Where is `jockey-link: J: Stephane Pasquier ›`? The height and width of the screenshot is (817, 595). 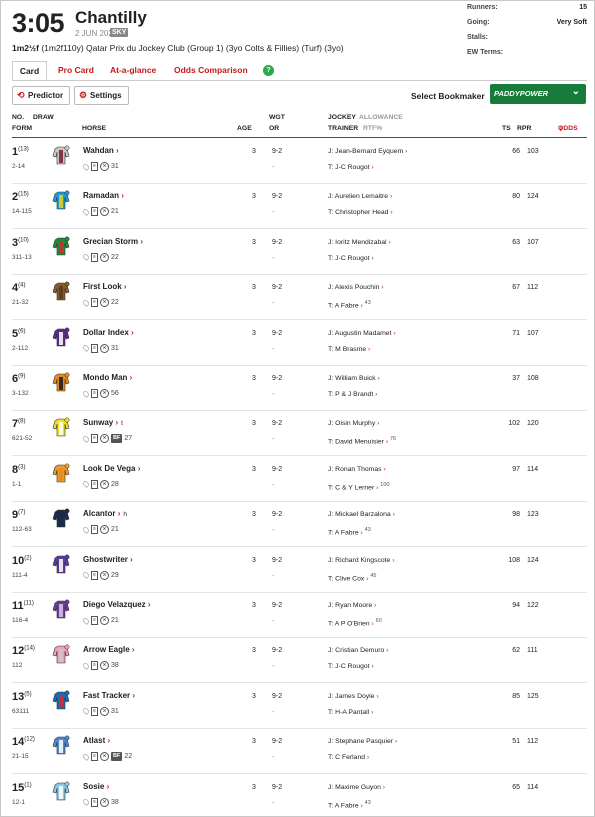
jockey-link: J: Stephane Pasquier › is located at coordinates (362, 741).